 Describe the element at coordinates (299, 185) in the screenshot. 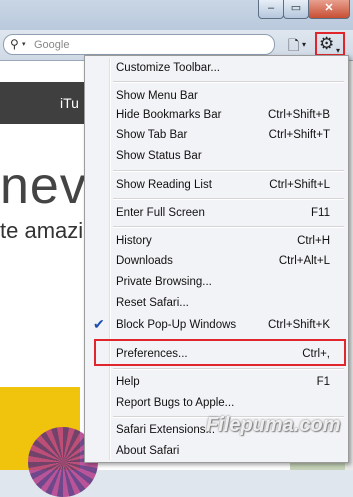

I see `menu-item-shortcut: Ctrl+Shift+L` at that location.